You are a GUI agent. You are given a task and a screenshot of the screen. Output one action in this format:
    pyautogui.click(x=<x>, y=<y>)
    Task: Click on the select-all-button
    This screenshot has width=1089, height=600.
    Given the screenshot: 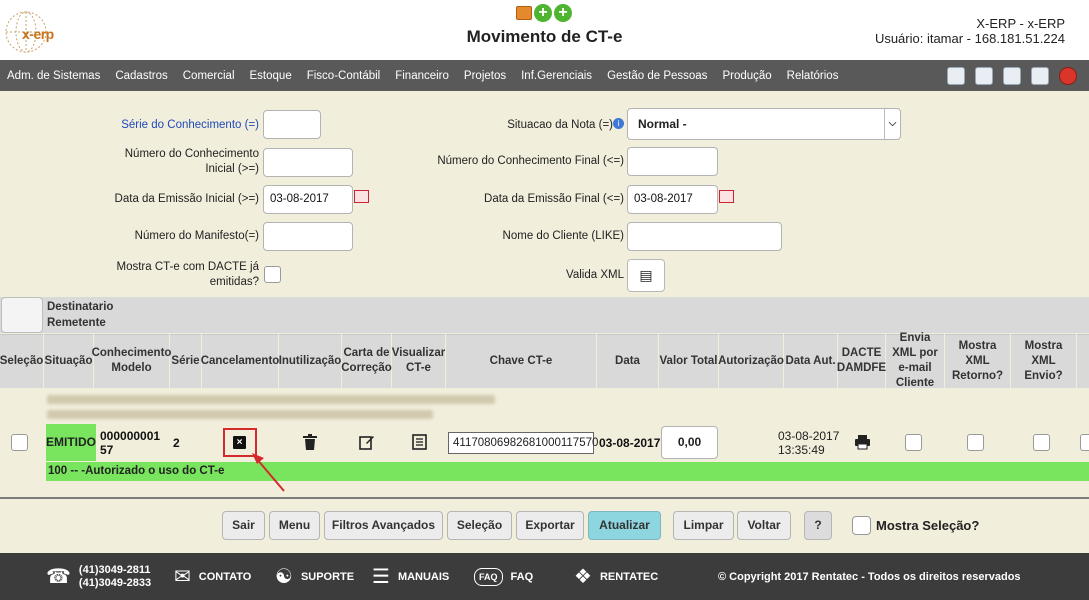 What is the action you would take?
    pyautogui.click(x=22, y=315)
    